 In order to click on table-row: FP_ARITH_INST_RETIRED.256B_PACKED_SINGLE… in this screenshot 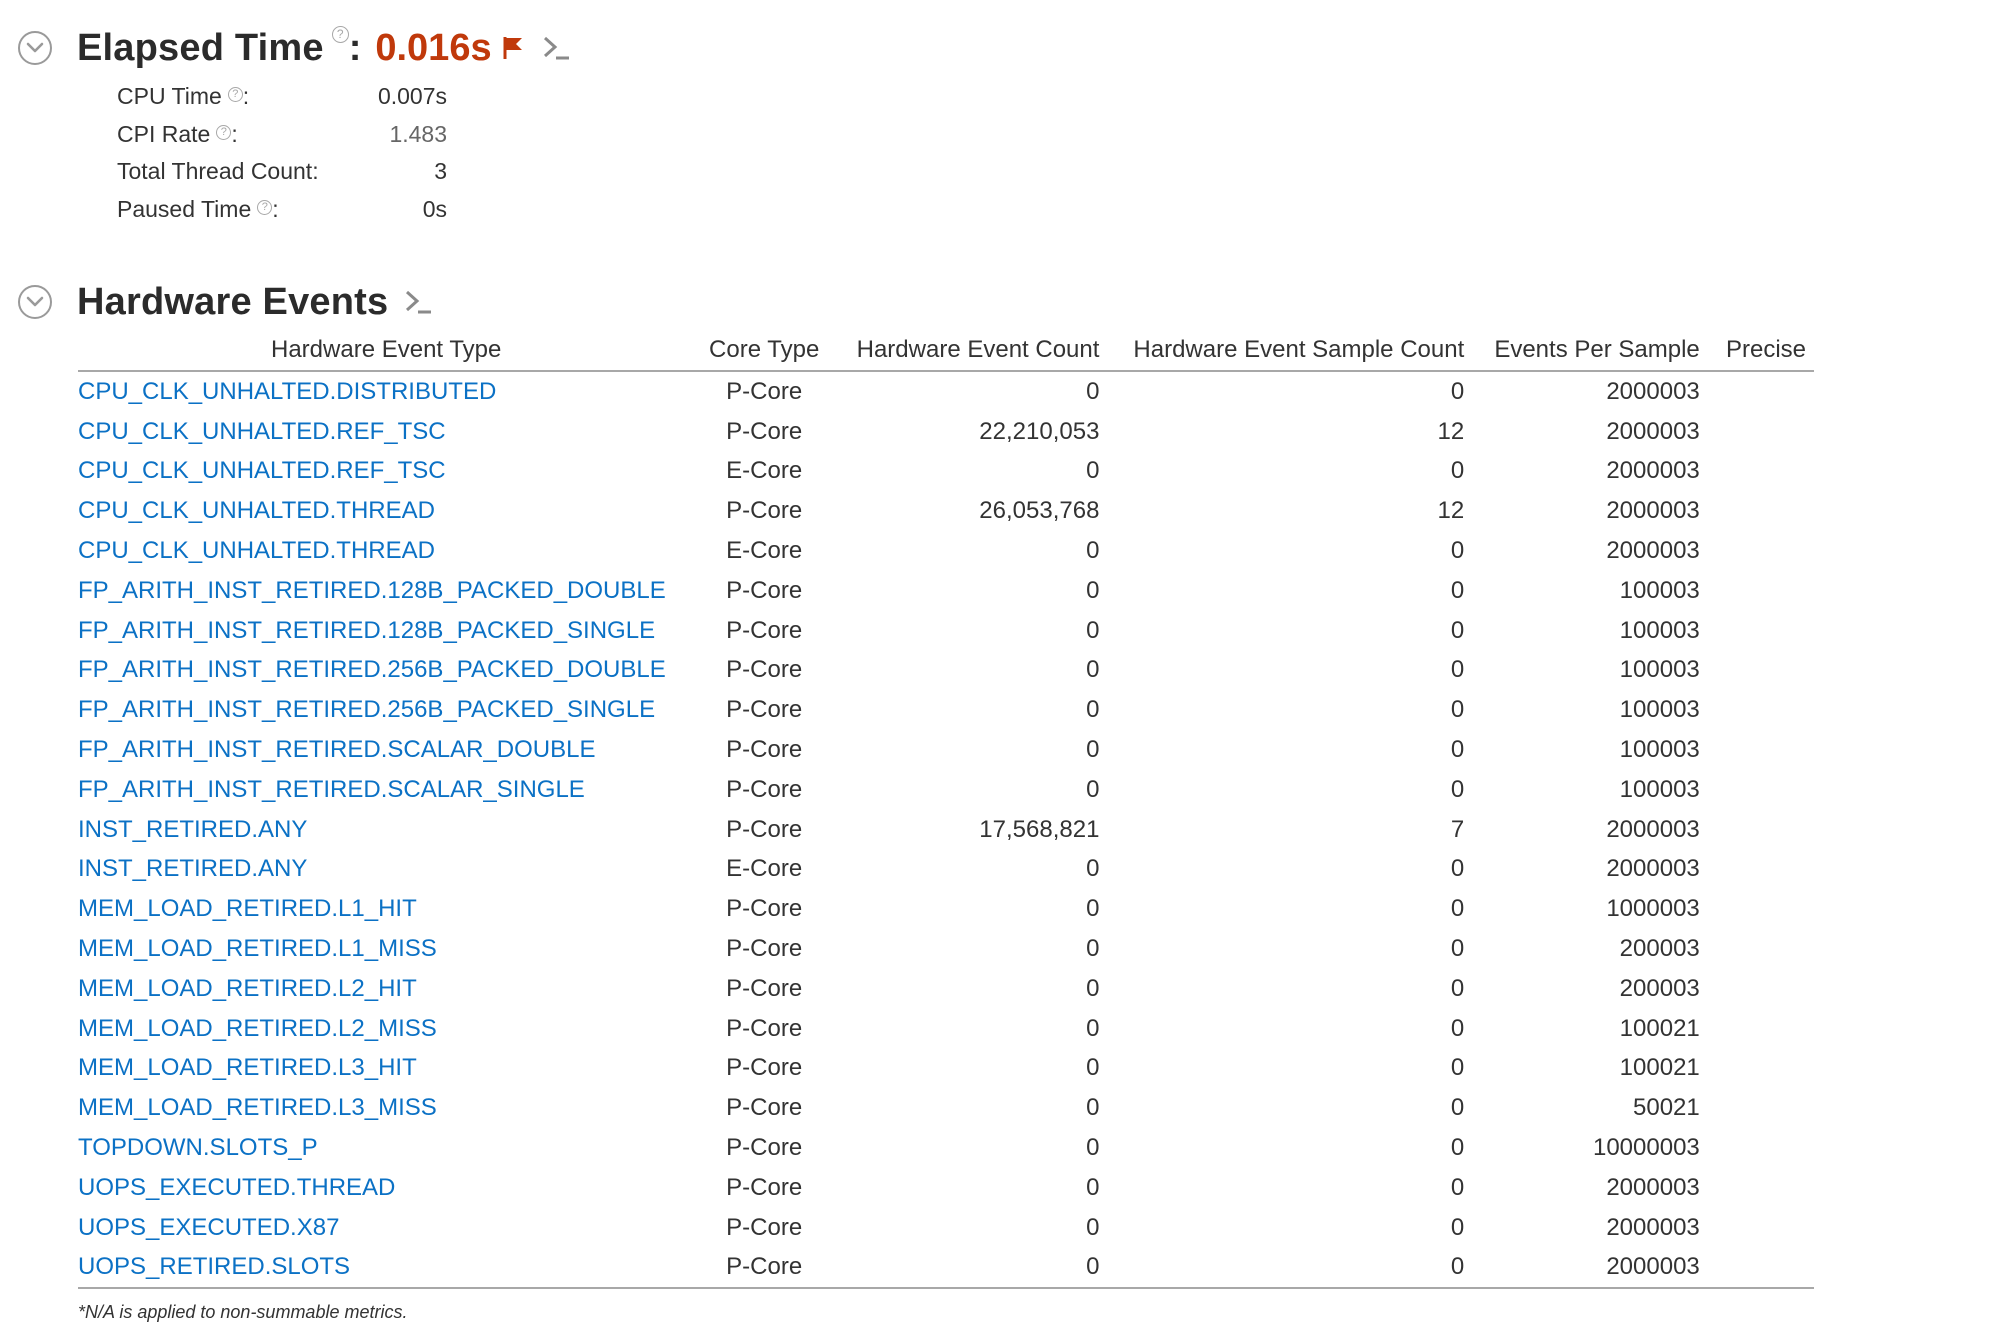, I will do `click(946, 710)`.